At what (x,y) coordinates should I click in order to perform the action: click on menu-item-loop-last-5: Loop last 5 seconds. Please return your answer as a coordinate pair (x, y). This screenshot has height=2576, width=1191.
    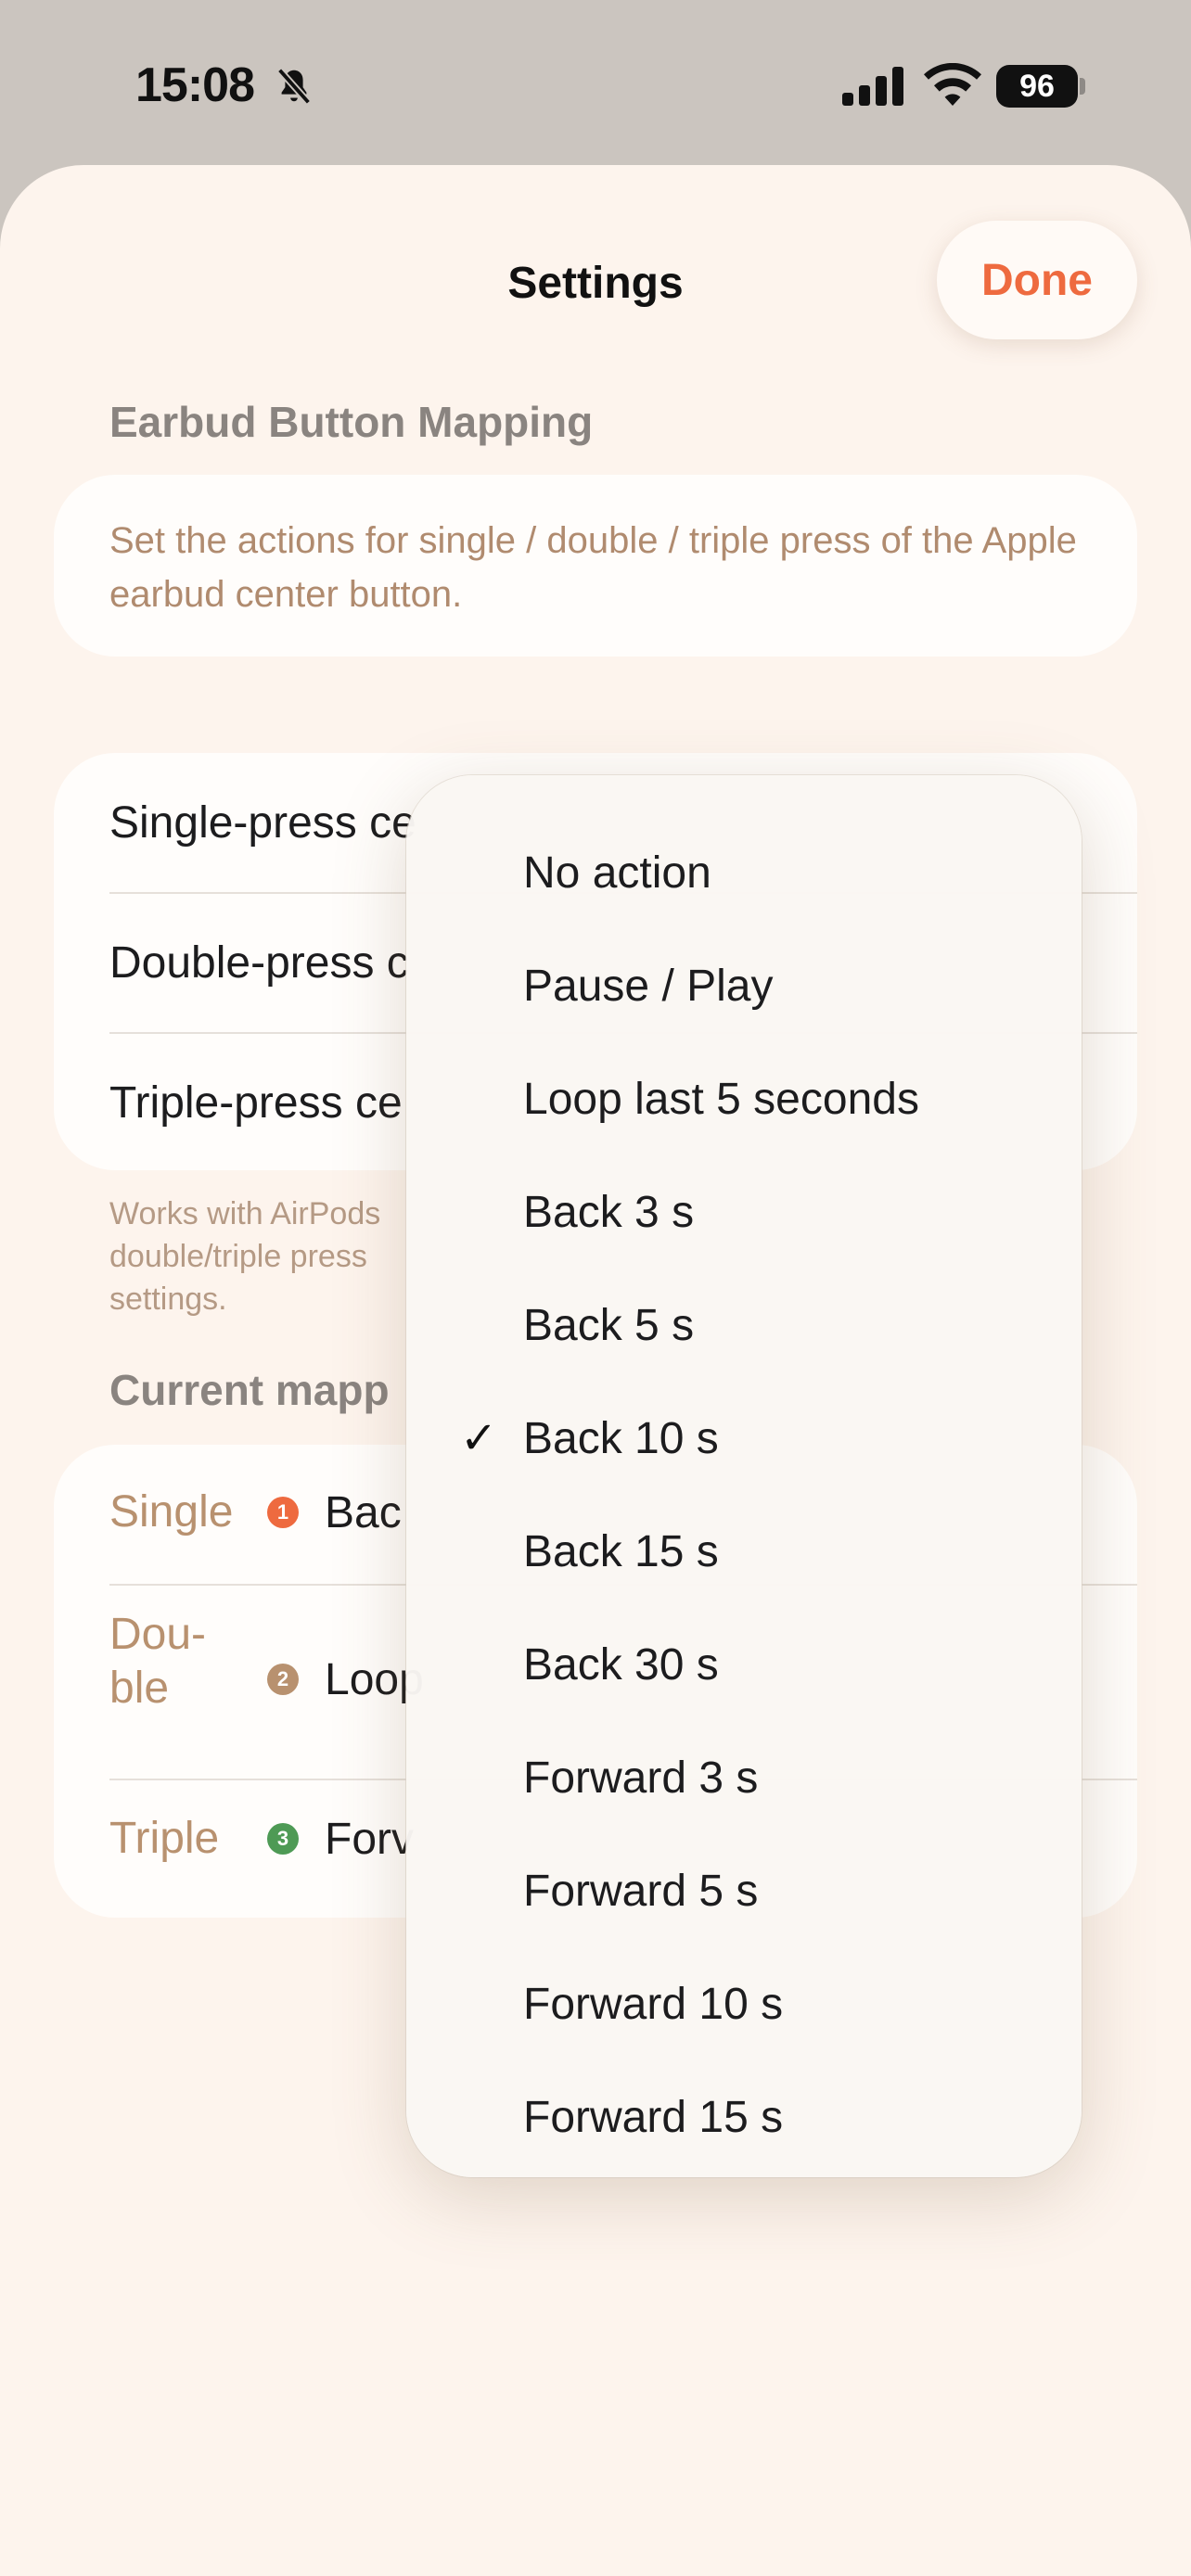
    Looking at the image, I should click on (744, 1098).